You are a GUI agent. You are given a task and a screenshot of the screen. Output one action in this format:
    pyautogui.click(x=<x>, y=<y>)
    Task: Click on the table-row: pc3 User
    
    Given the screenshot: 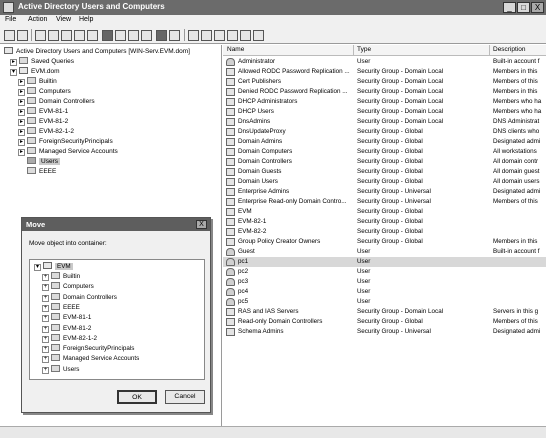 What is the action you would take?
    pyautogui.click(x=384, y=282)
    